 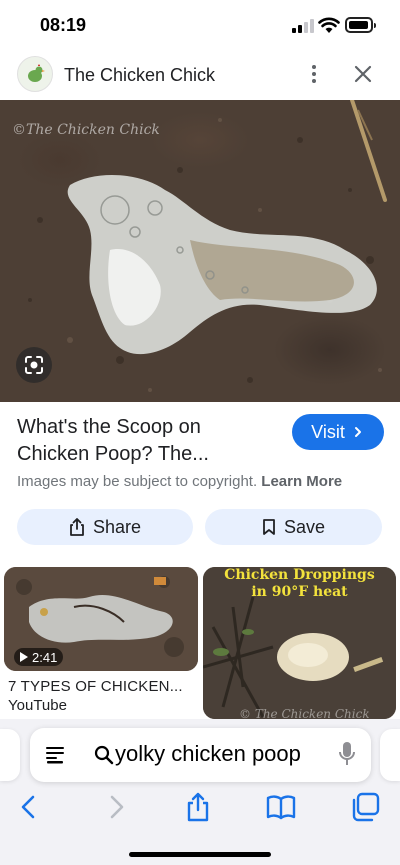 I want to click on related-watermark: © The Chicken Chick, so click(x=304, y=713).